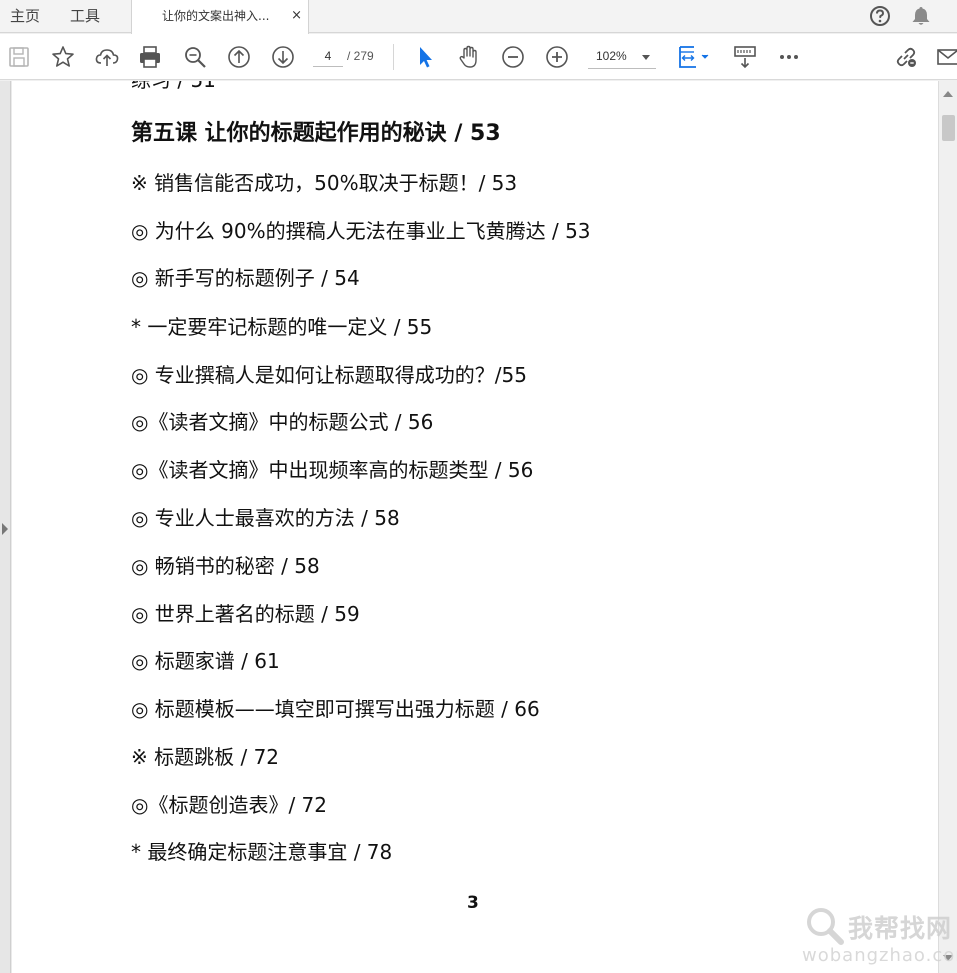  Describe the element at coordinates (324, 183) in the screenshot. I see `toc-entry: ※ 销售信能否成功，50%取决于标题！/ 53` at that location.